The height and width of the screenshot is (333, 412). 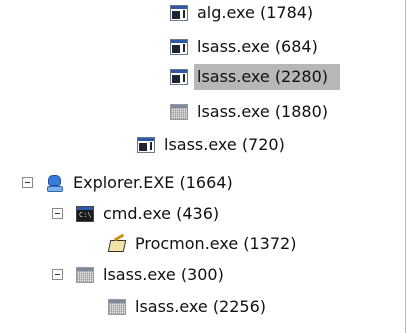 I want to click on tree-row-lsass-300: lsass.exe (300), so click(x=151, y=275).